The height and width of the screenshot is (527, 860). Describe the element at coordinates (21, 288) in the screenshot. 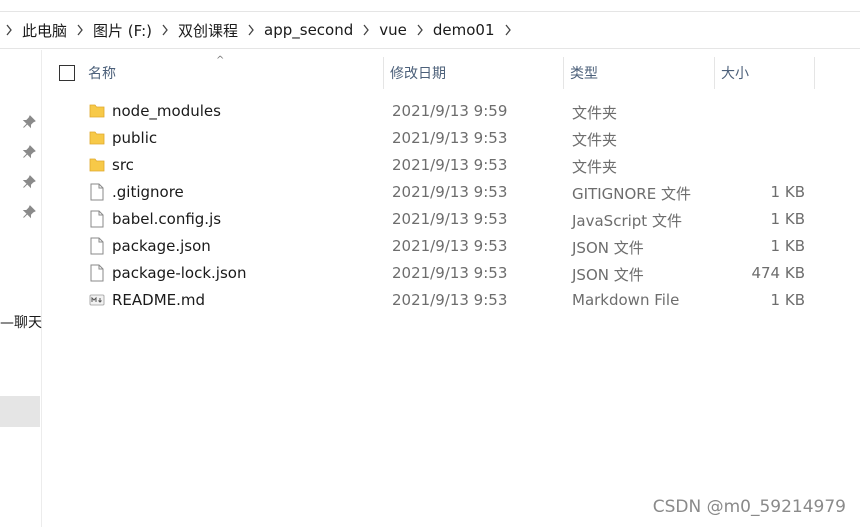

I see `navigation-pane: —聊天` at that location.